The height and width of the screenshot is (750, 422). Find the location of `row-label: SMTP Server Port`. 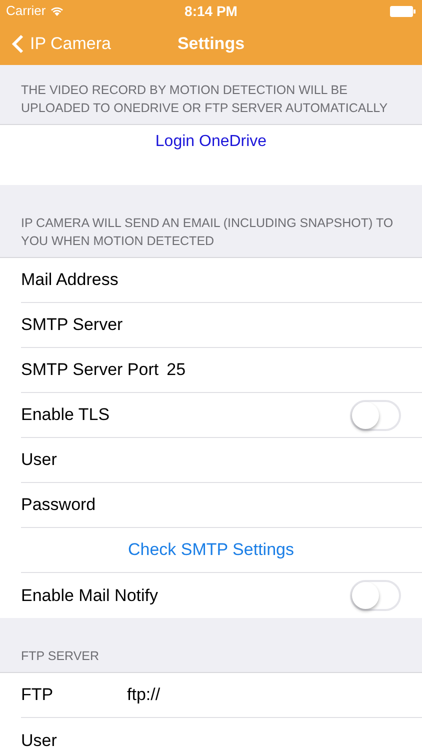

row-label: SMTP Server Port is located at coordinates (90, 370).